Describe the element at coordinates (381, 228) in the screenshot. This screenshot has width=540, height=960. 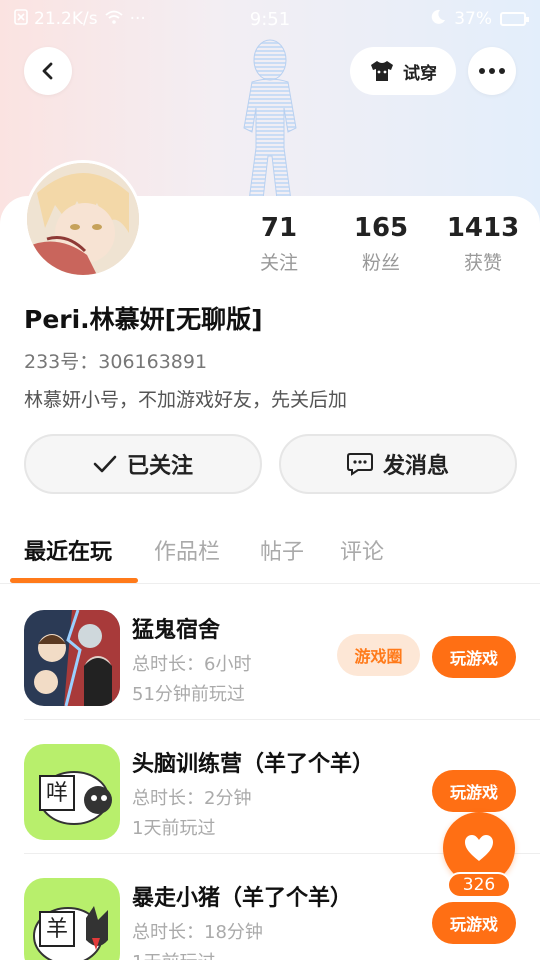
I see `stat-value: 165` at that location.